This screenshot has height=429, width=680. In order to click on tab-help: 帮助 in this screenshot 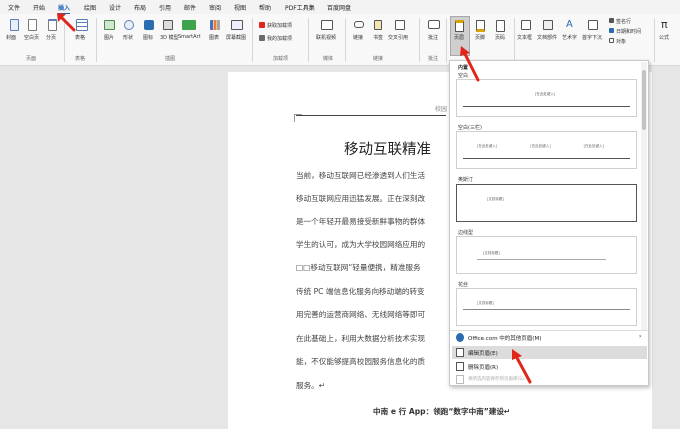, I will do `click(265, 7)`.